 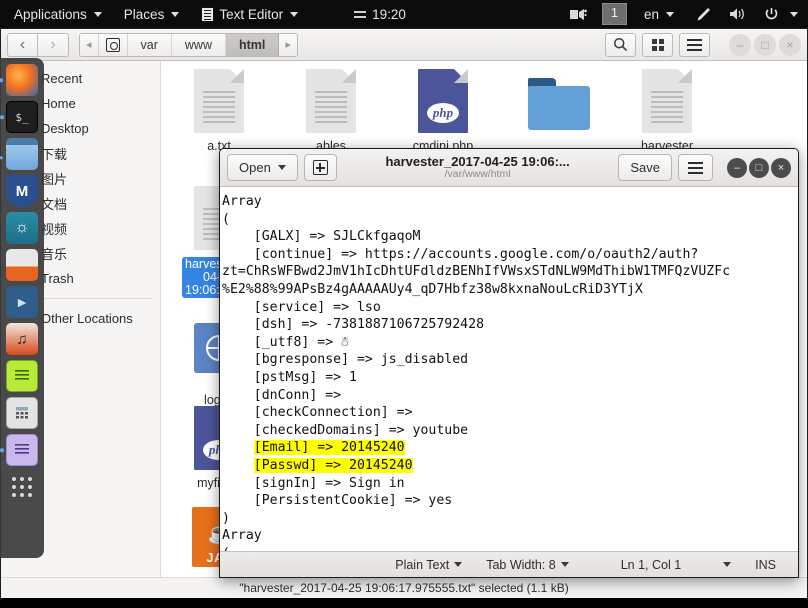 I want to click on applications-menu-label: Applications, so click(x=50, y=14).